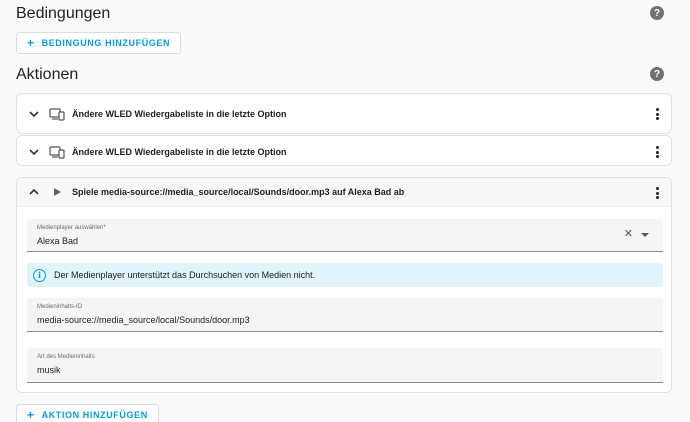  Describe the element at coordinates (657, 13) in the screenshot. I see `conditions-help-icon: ?` at that location.